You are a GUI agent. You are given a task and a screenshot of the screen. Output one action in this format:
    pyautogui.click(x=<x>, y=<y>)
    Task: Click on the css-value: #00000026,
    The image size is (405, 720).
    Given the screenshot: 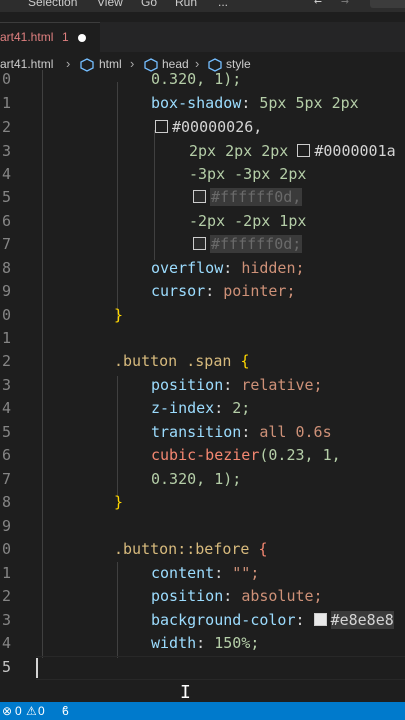 What is the action you would take?
    pyautogui.click(x=217, y=127)
    